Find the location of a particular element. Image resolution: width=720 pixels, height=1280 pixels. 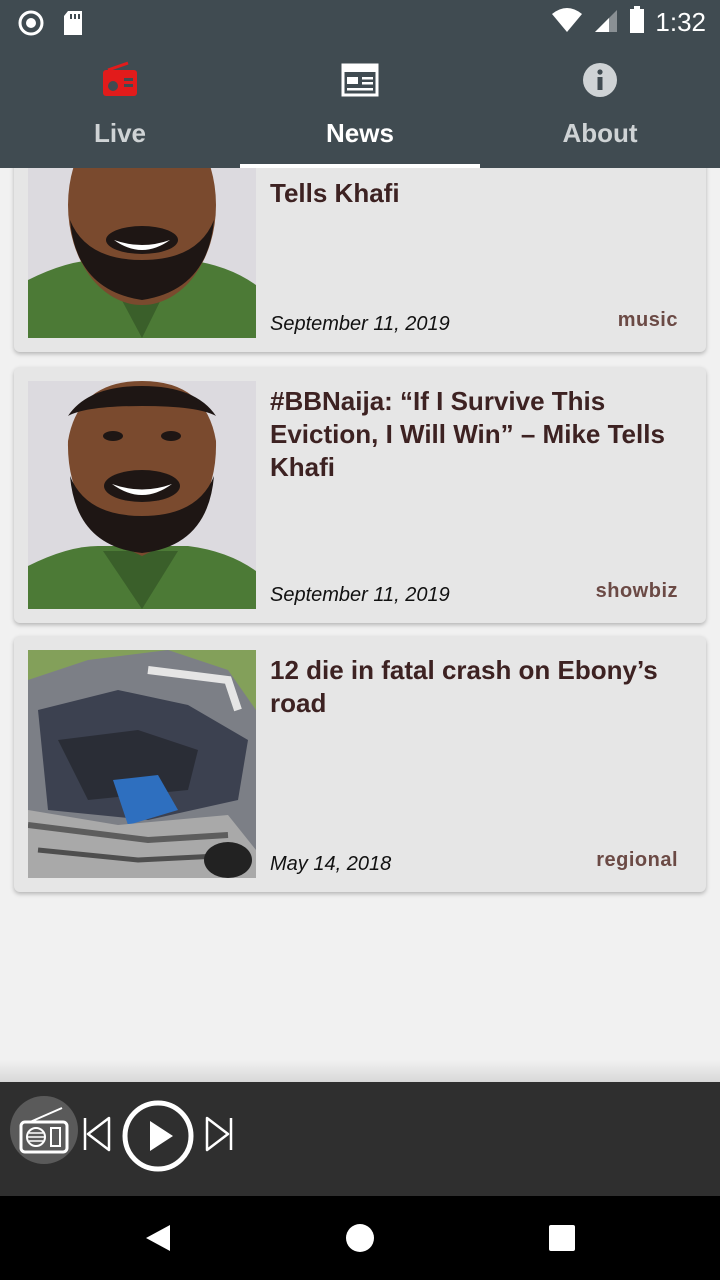

recents-icon is located at coordinates (562, 1238).